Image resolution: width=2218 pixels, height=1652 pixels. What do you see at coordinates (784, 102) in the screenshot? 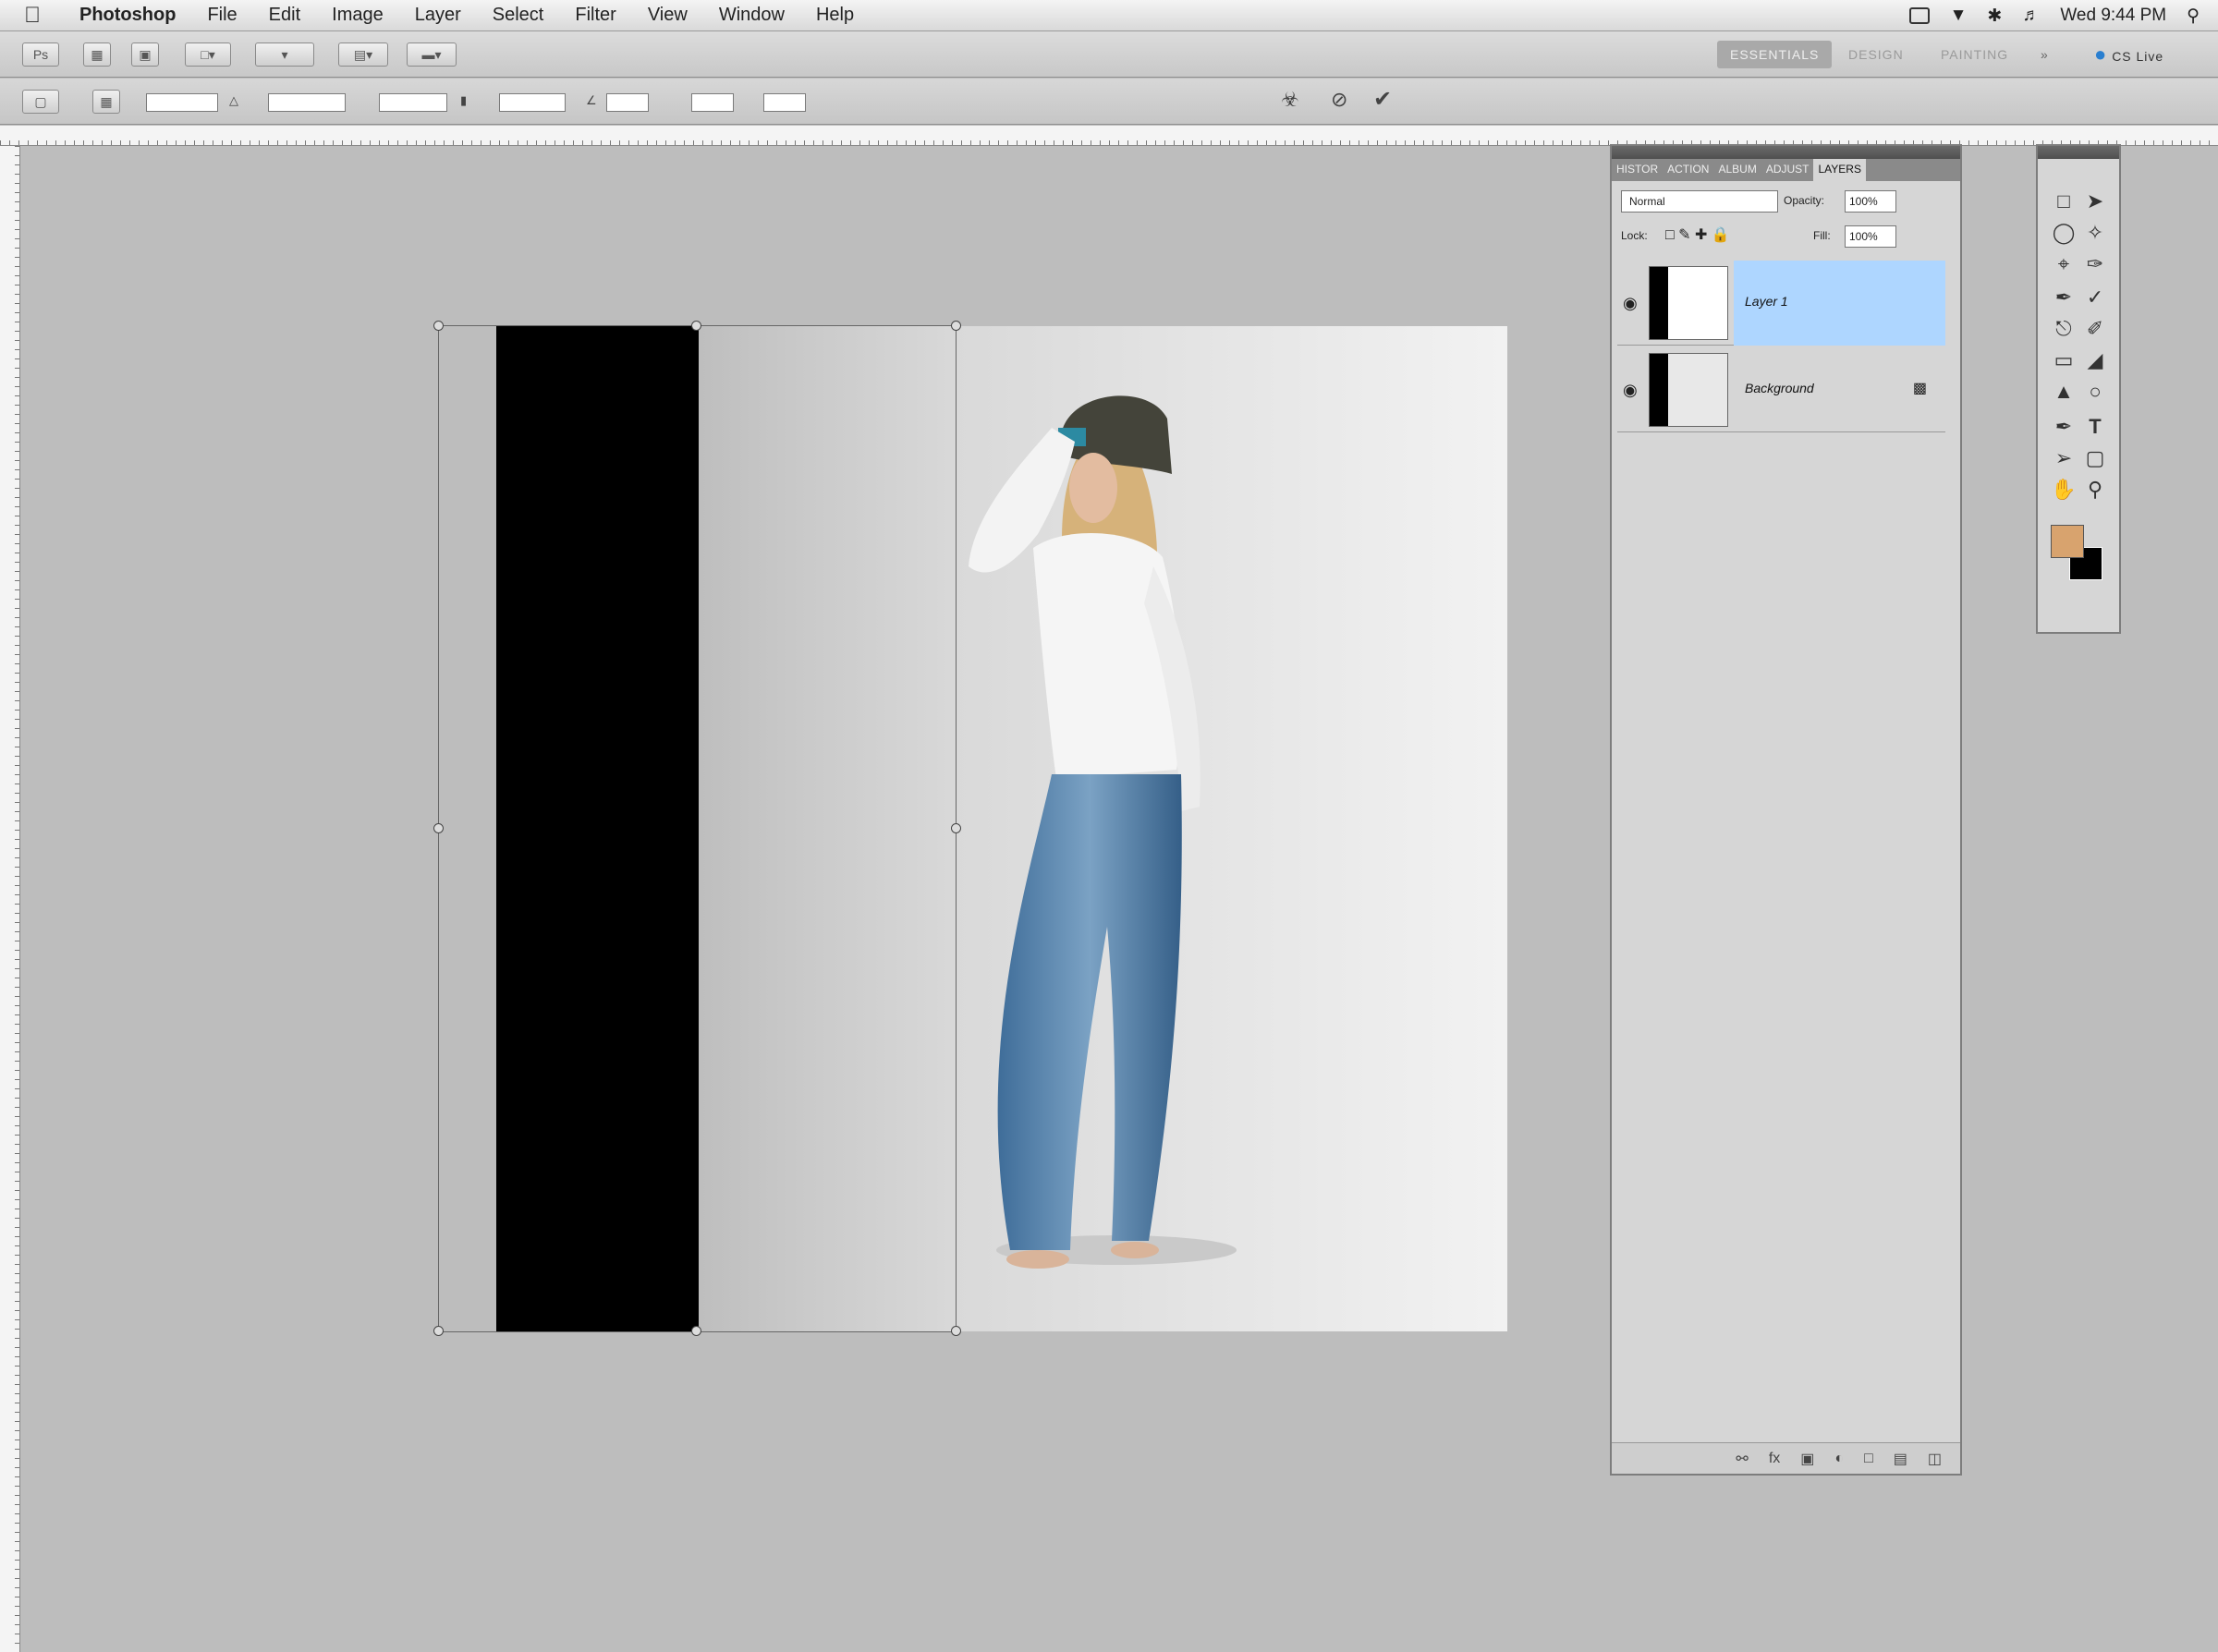
I see `skew-v-field` at bounding box center [784, 102].